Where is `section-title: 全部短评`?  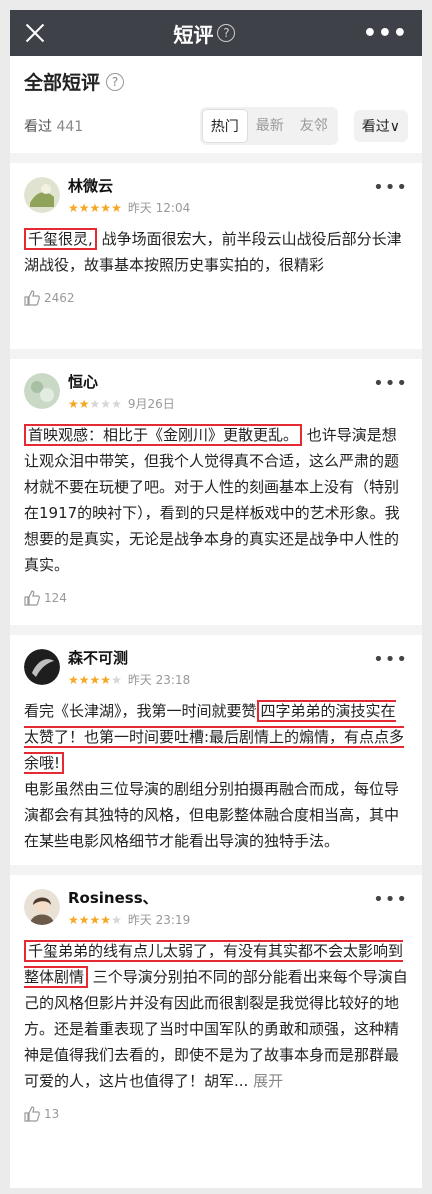 section-title: 全部短评 is located at coordinates (62, 83).